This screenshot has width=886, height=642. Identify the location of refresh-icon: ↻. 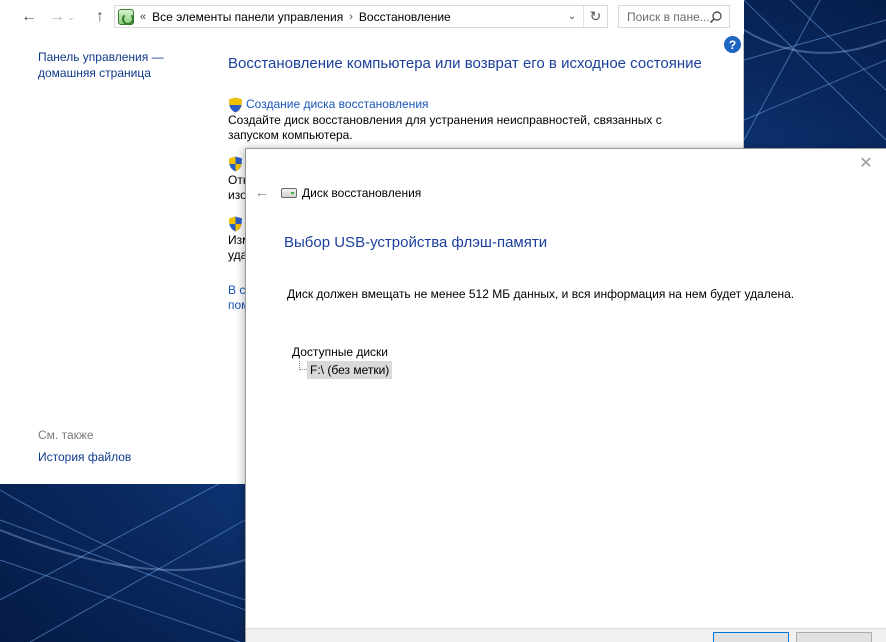
(595, 16).